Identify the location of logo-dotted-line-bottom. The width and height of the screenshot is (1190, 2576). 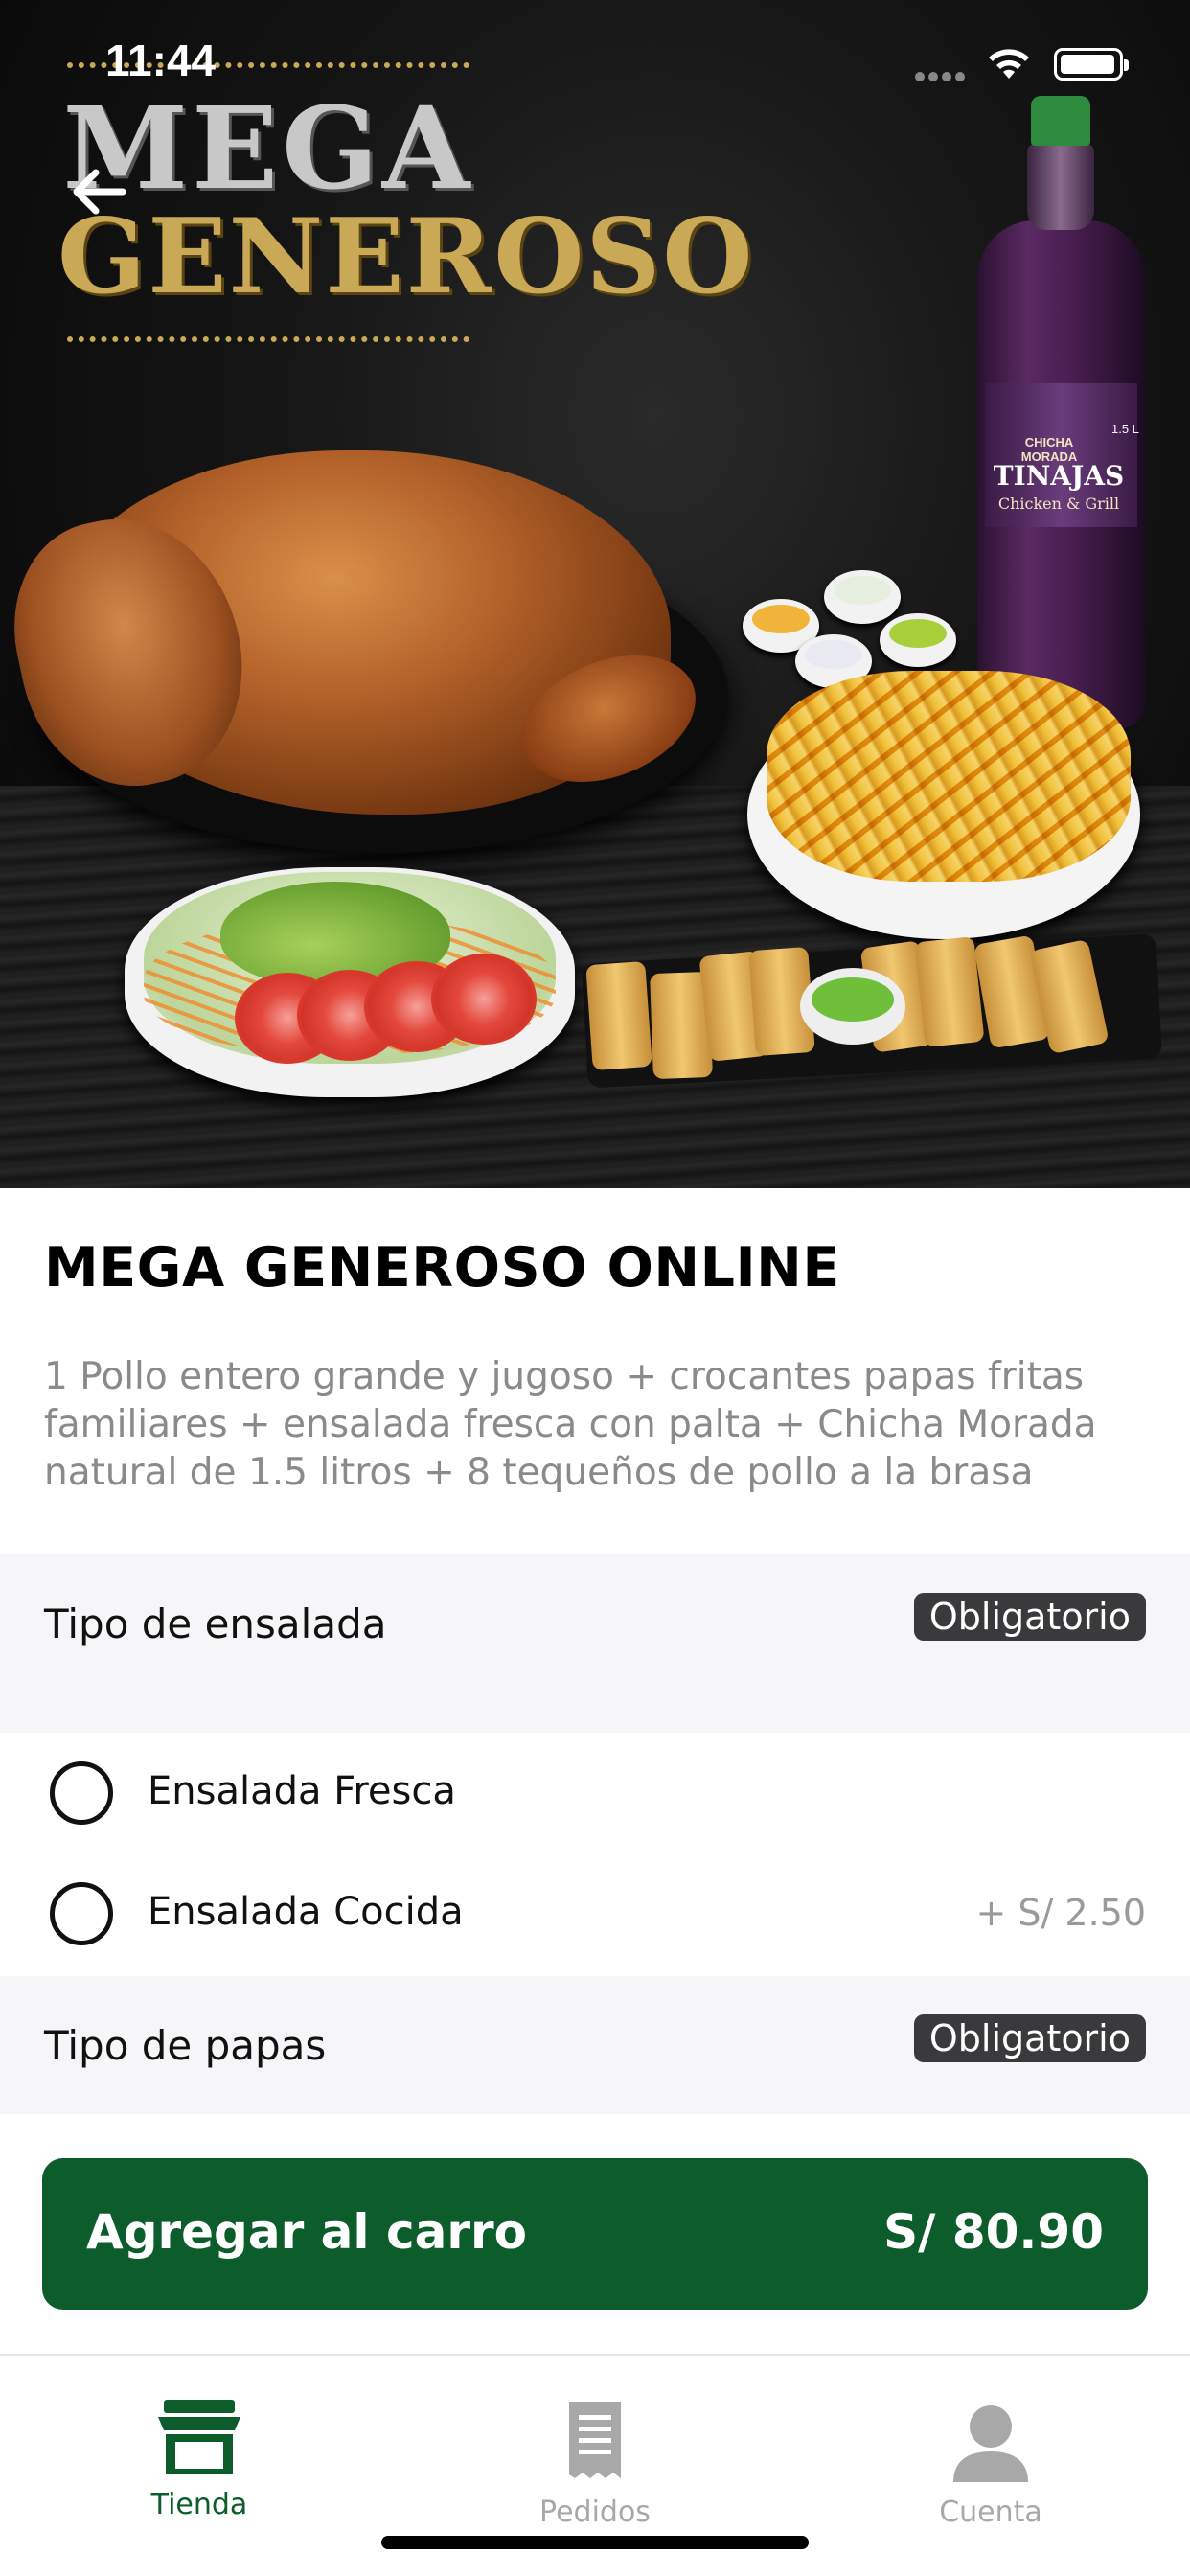
(268, 339).